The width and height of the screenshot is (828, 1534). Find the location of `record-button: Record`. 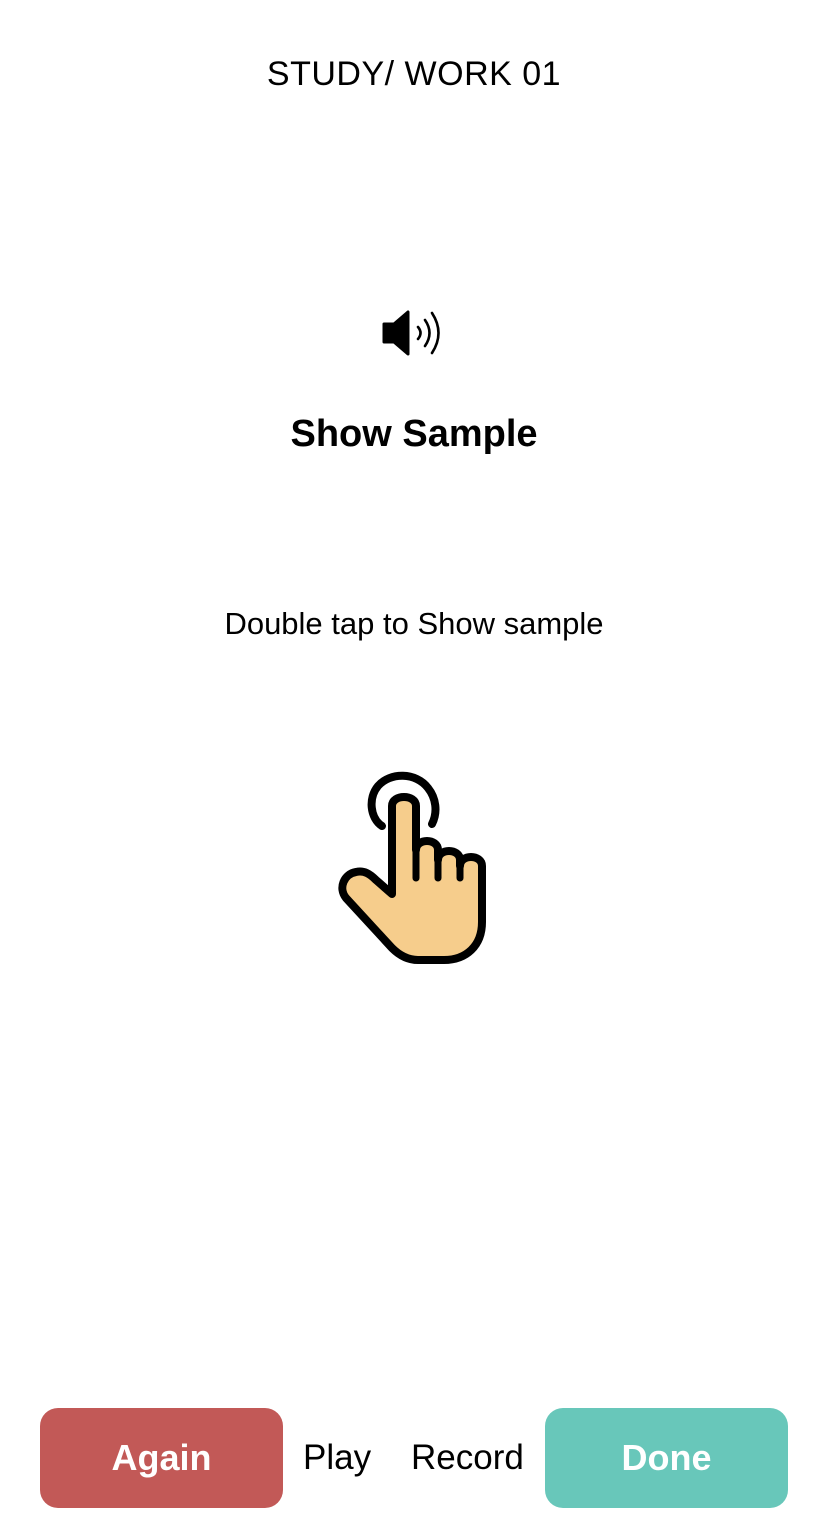

record-button: Record is located at coordinates (467, 1458).